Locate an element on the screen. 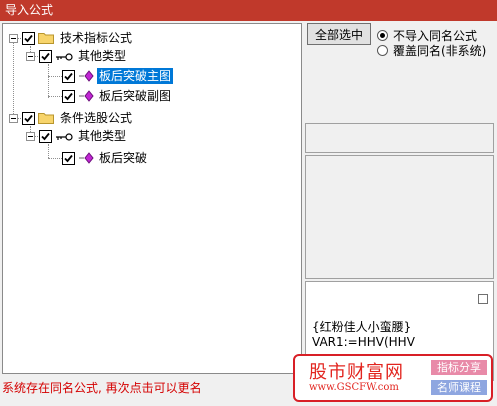 The image size is (497, 406). tree-node-tech-indicator: 技术指标公式 is located at coordinates (71, 38).